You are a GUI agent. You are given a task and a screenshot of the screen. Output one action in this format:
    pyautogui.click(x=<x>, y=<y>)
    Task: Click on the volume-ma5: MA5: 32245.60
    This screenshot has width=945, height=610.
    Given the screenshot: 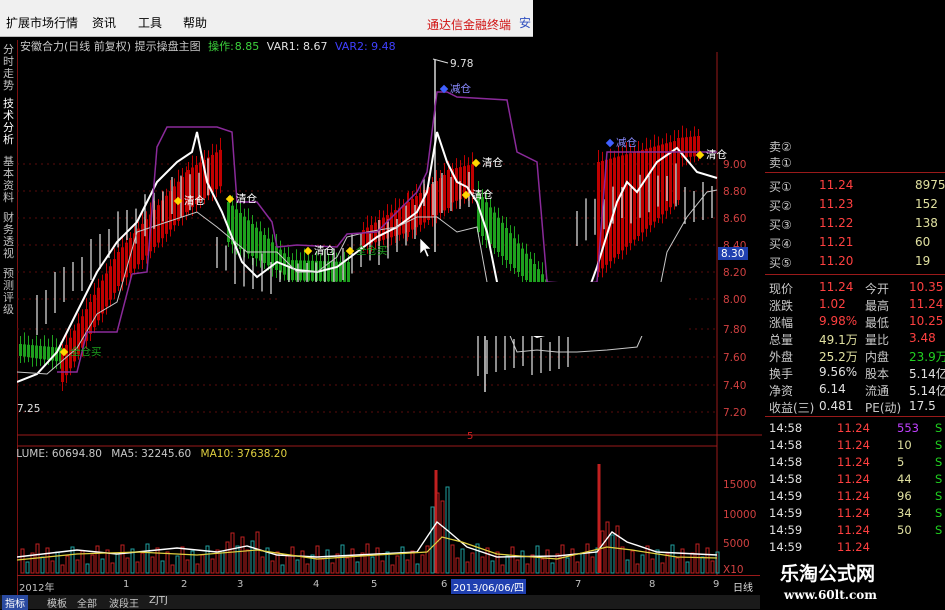 What is the action you would take?
    pyautogui.click(x=151, y=454)
    